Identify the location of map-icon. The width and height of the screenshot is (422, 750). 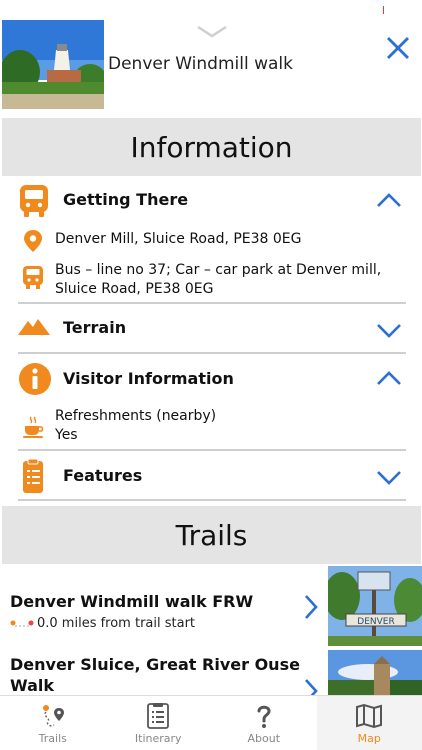
(369, 716).